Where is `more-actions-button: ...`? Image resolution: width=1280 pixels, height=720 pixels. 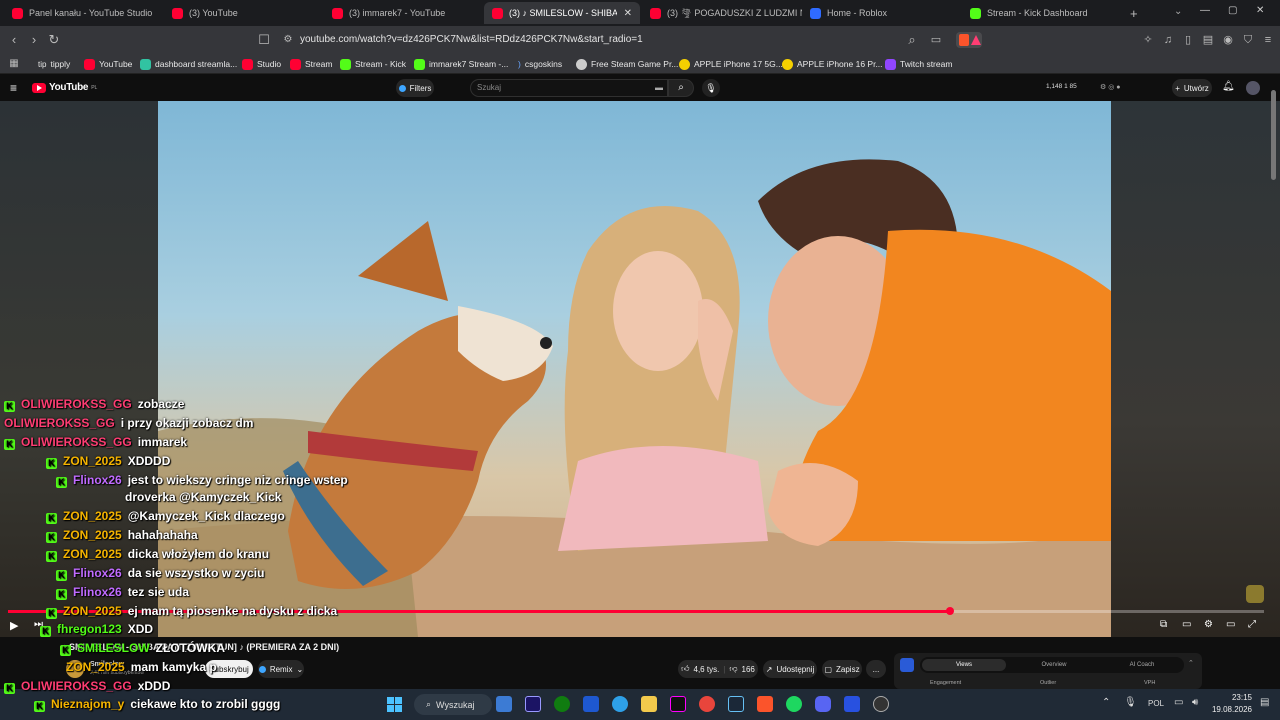
more-actions-button: ... is located at coordinates (876, 669).